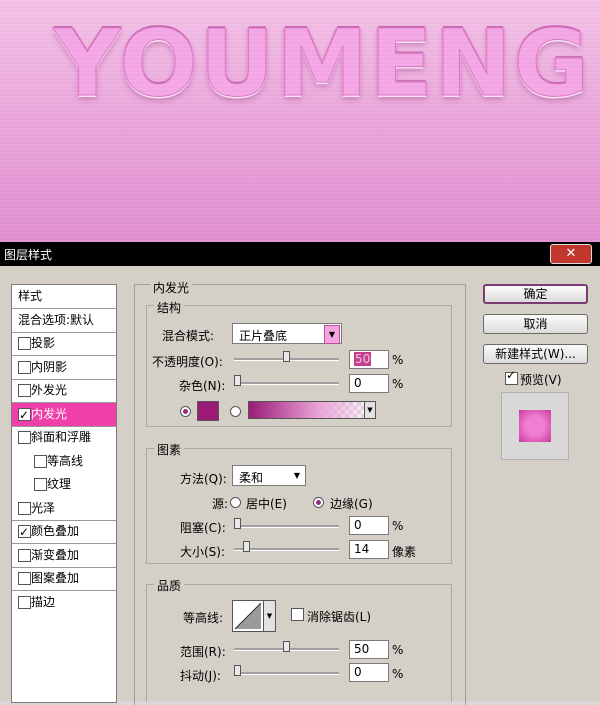  I want to click on choke-input: 0, so click(369, 525).